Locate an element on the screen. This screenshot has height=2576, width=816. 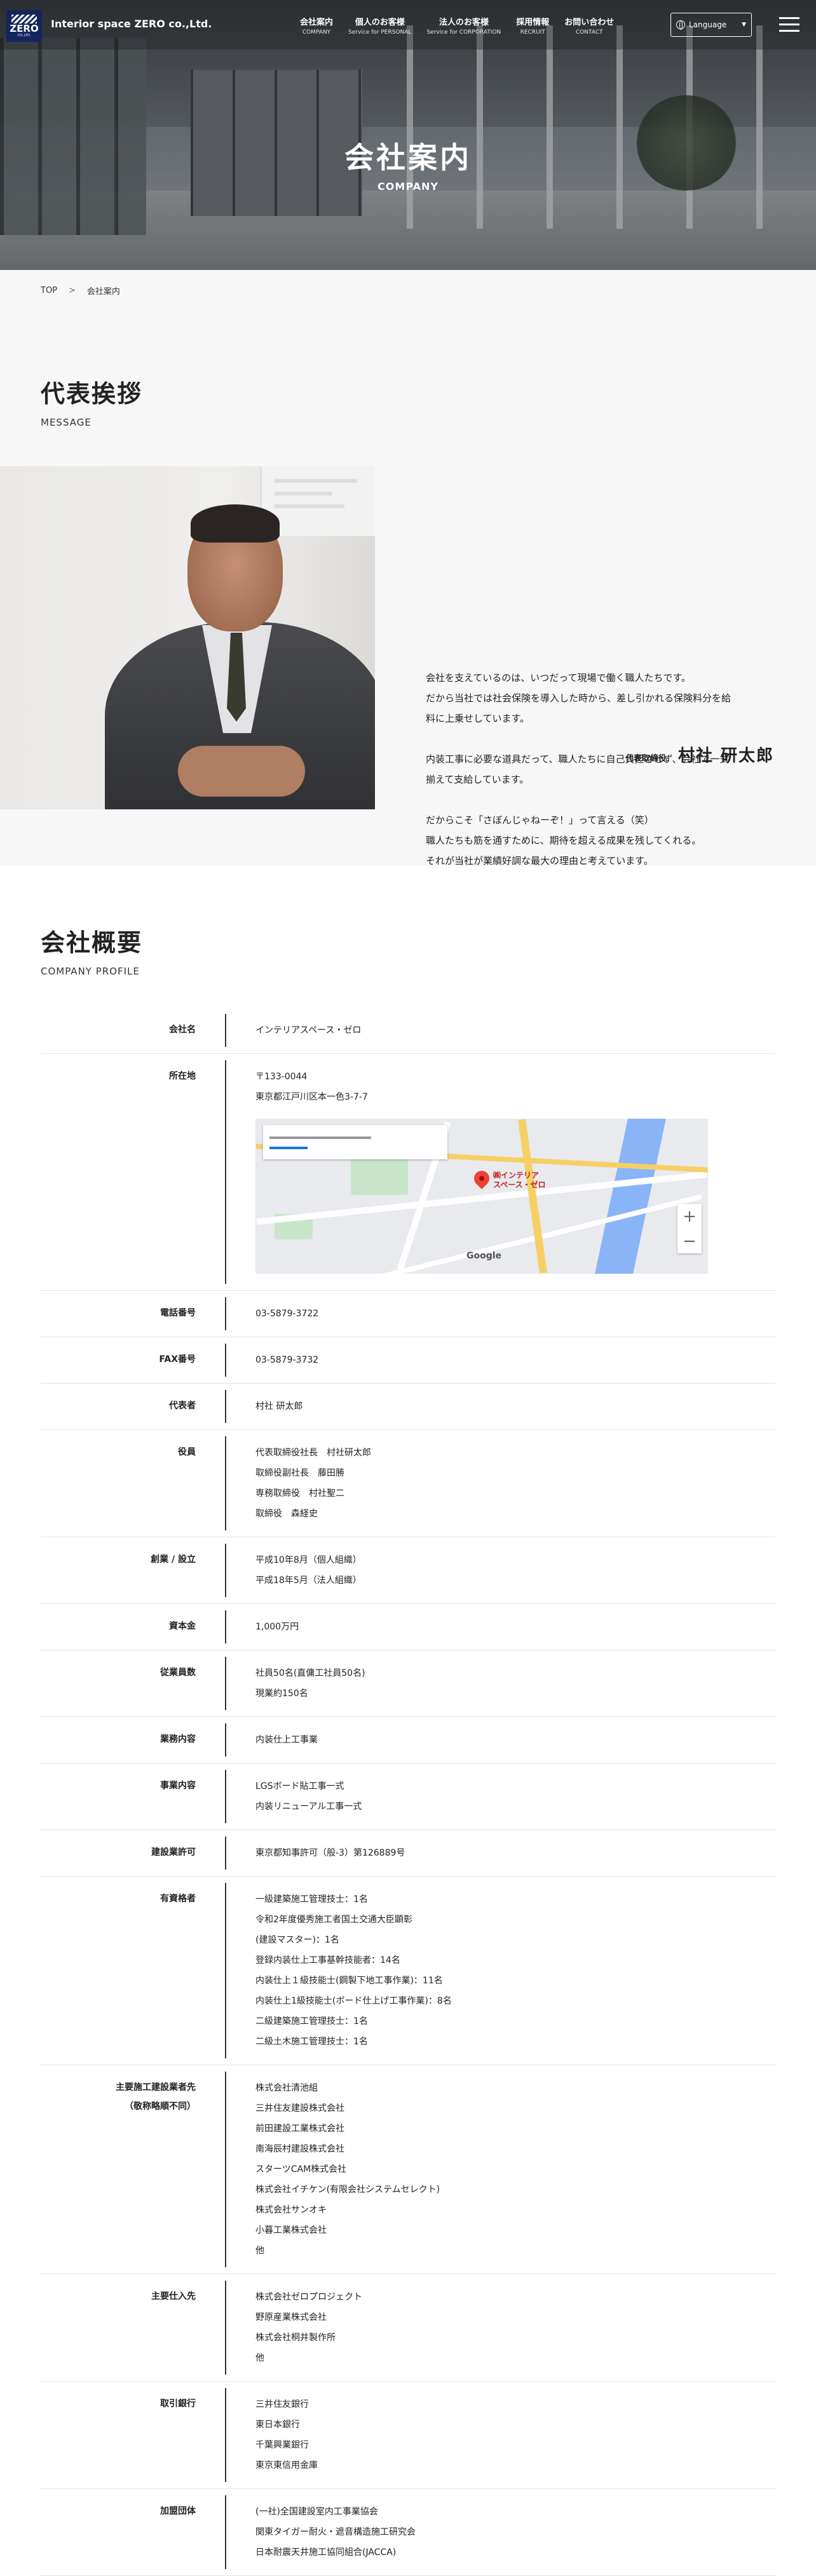
profile-row-label: 所在地 is located at coordinates (133, 1172).